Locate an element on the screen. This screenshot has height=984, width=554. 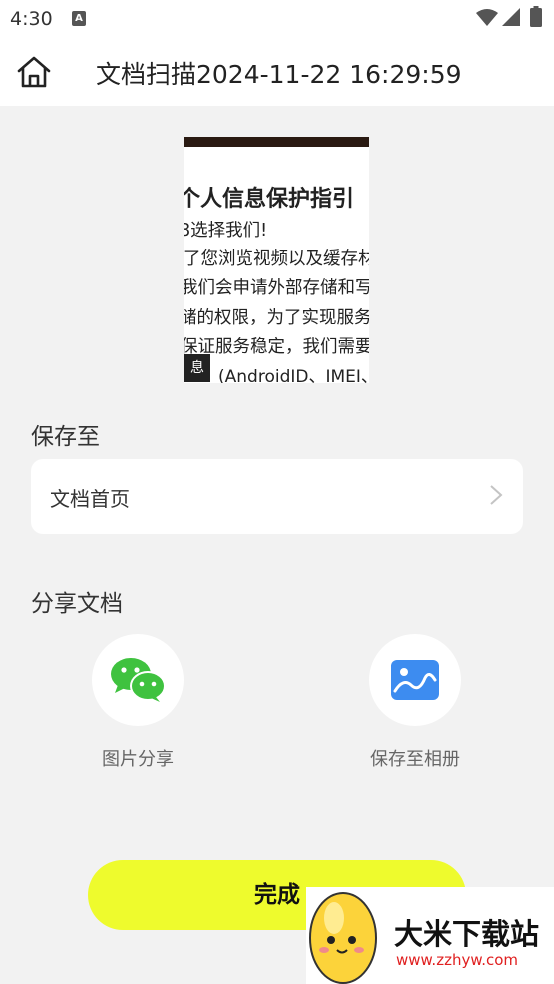
share-image-button is located at coordinates (138, 680).